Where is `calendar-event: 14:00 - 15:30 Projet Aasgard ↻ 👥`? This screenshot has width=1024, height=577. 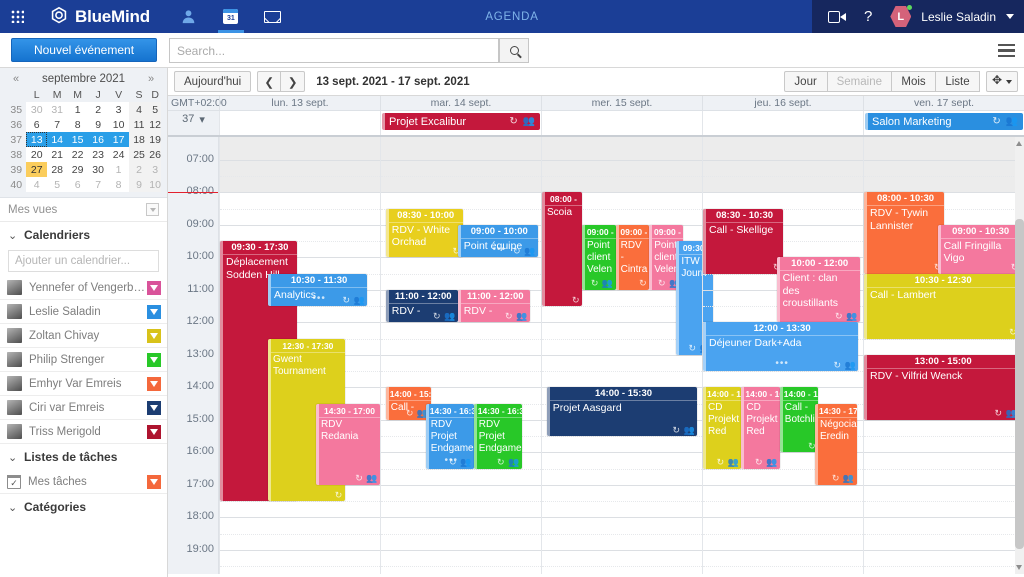 calendar-event: 14:00 - 15:30 Projet Aasgard ↻ 👥 is located at coordinates (622, 411).